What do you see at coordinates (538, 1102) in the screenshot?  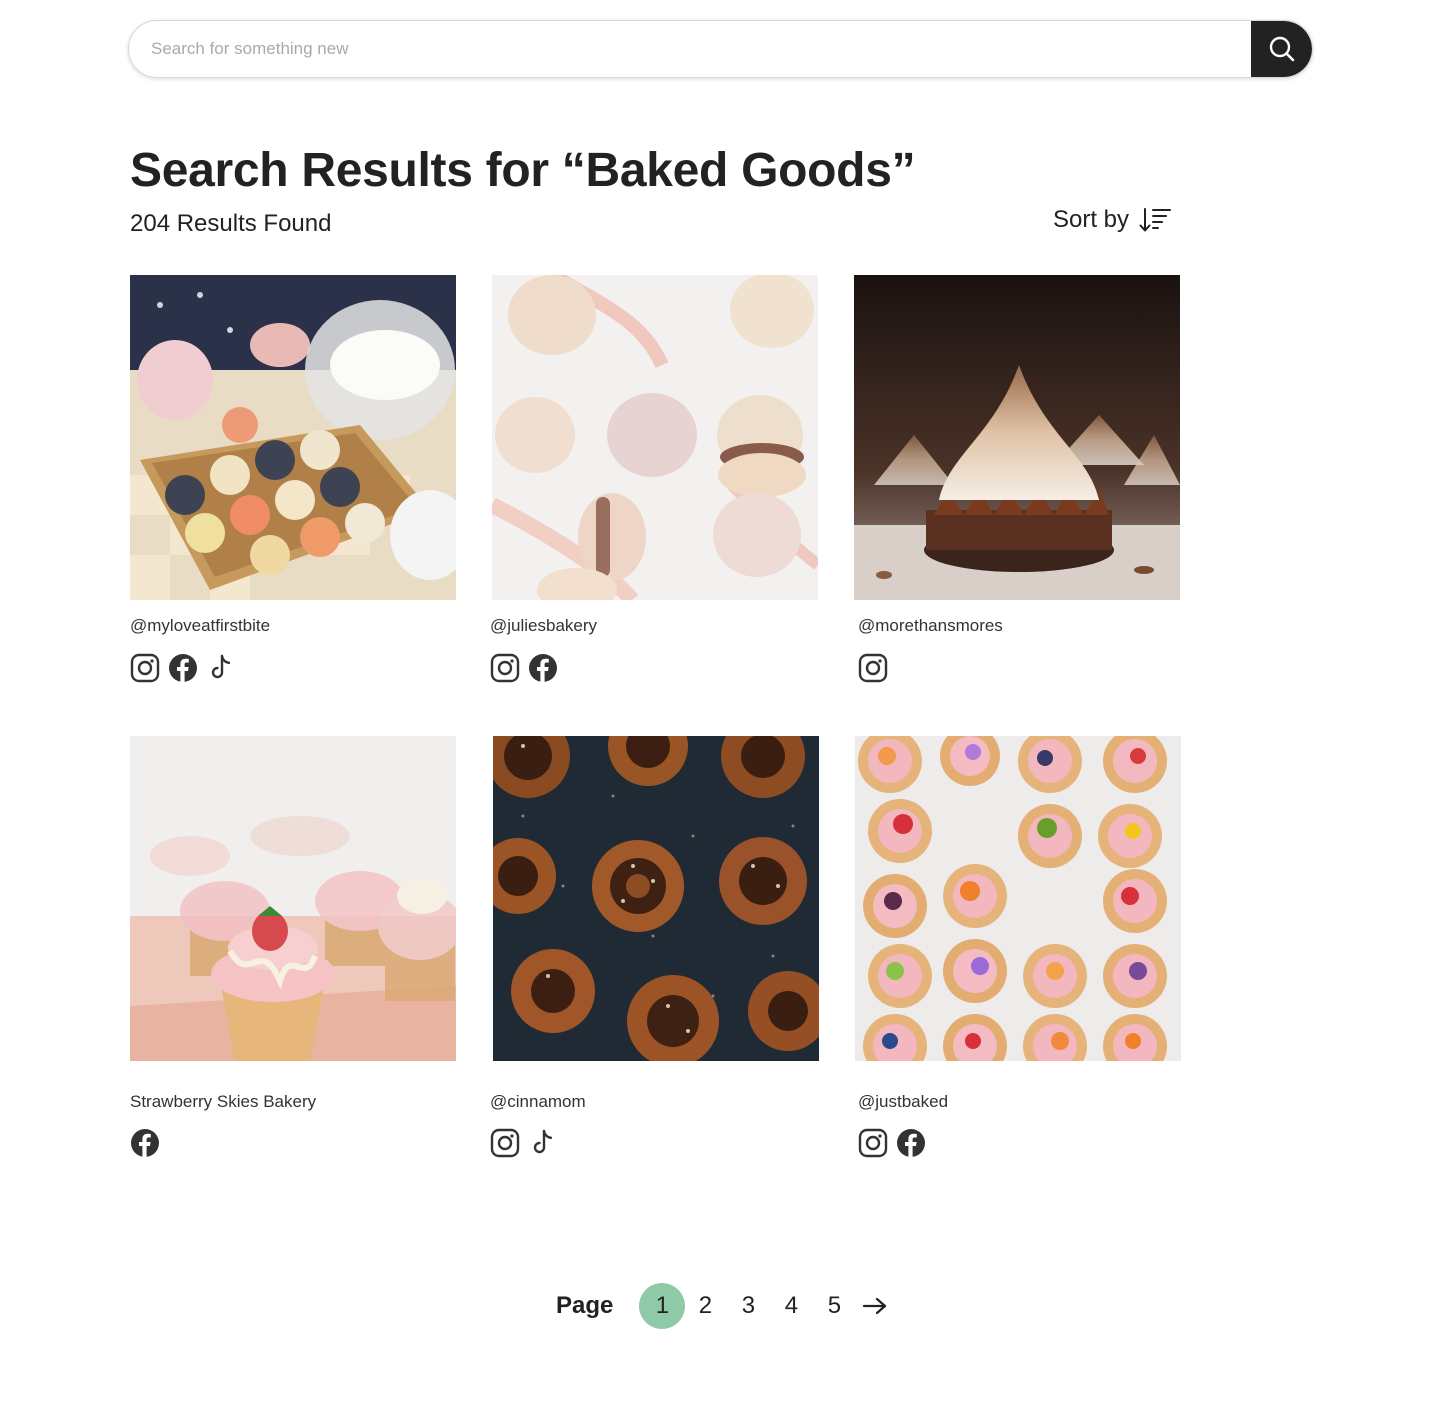 I see `card-handle: @cinnamom` at bounding box center [538, 1102].